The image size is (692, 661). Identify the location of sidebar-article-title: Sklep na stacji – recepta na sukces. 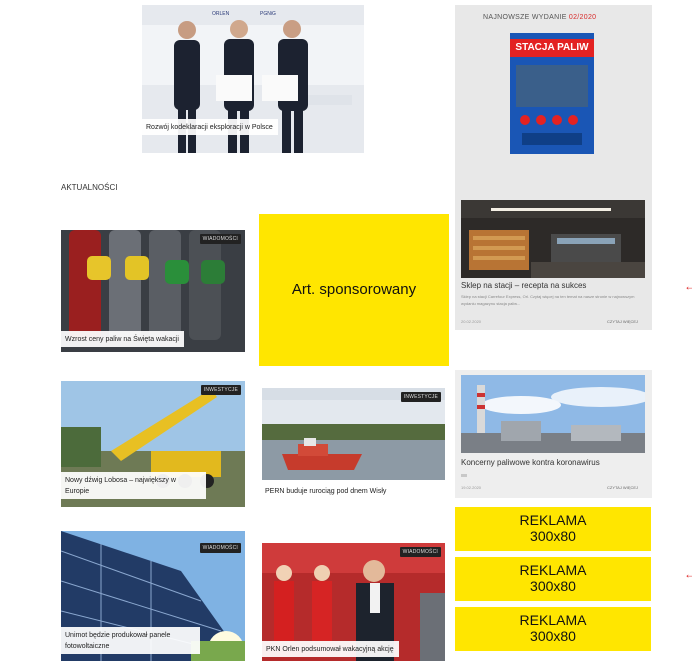
(553, 285).